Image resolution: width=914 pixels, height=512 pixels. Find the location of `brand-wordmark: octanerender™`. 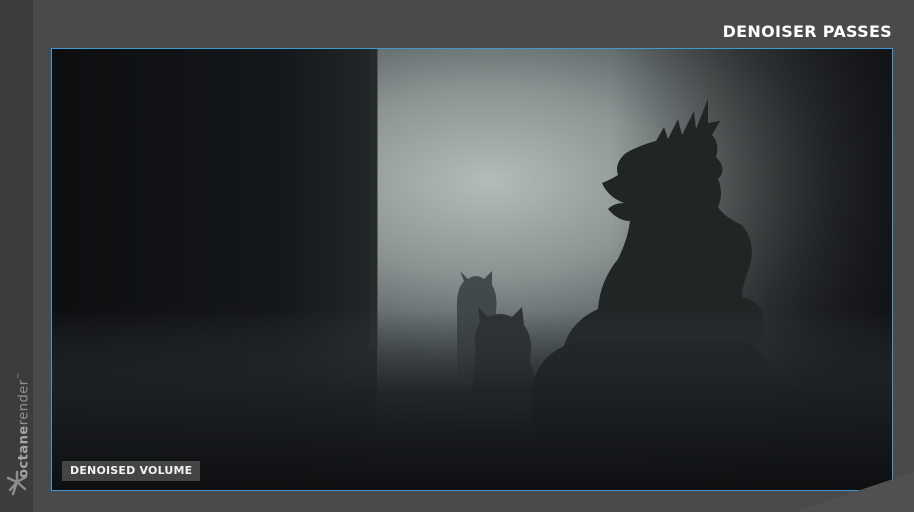

brand-wordmark: octanerender™ is located at coordinates (23, 425).